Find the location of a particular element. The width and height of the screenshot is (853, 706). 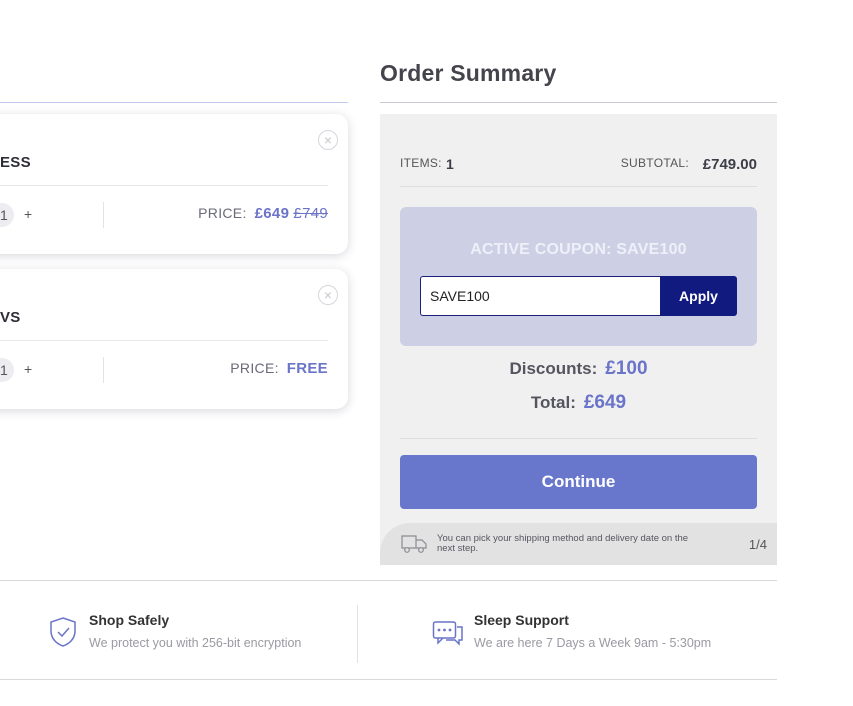

subtotal-label: SUBTOTAL: is located at coordinates (654, 163).